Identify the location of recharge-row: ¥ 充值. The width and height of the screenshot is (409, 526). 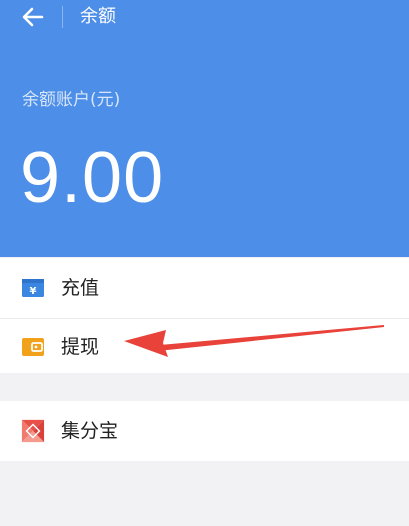
(204, 288).